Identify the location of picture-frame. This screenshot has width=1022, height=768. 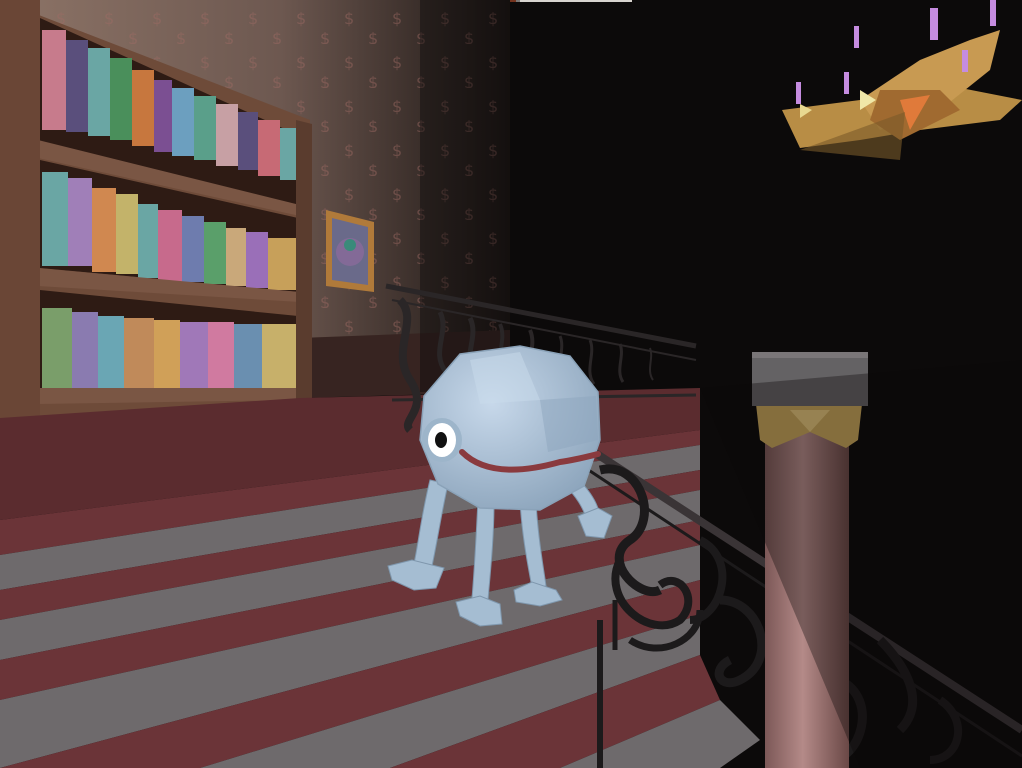
(350, 251).